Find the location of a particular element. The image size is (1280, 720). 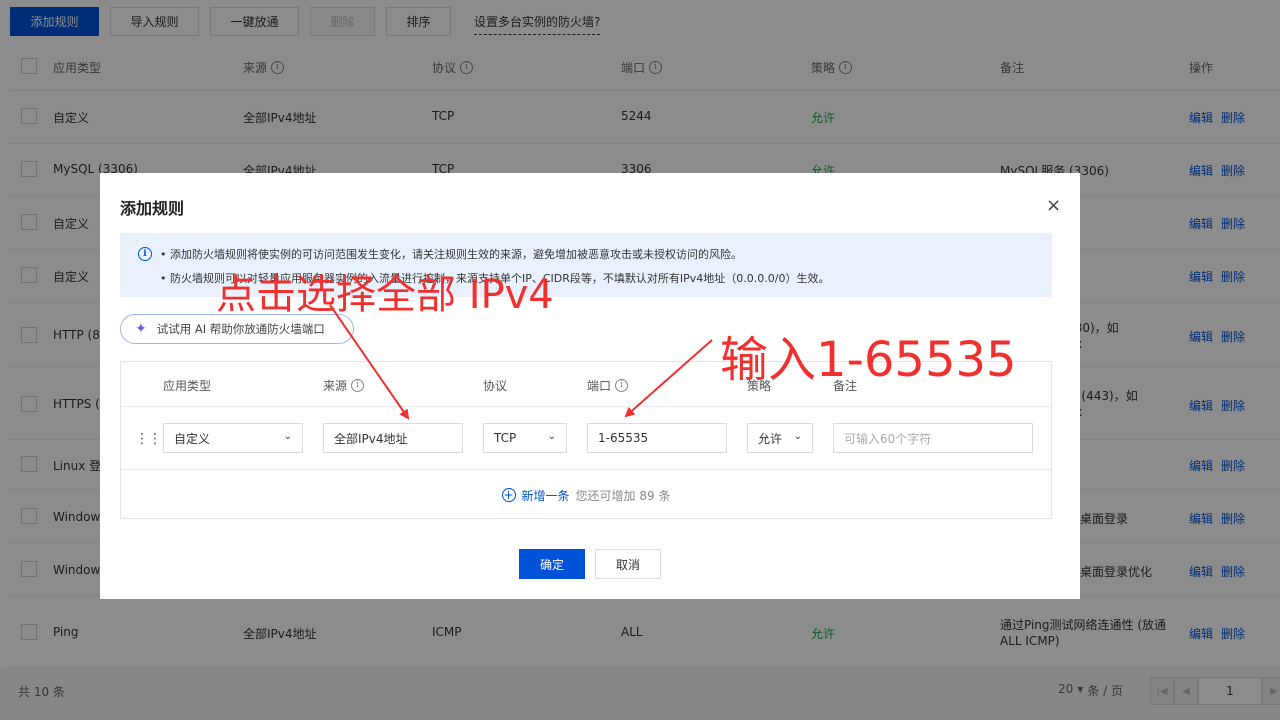

policy-value: 允许 is located at coordinates (770, 438).